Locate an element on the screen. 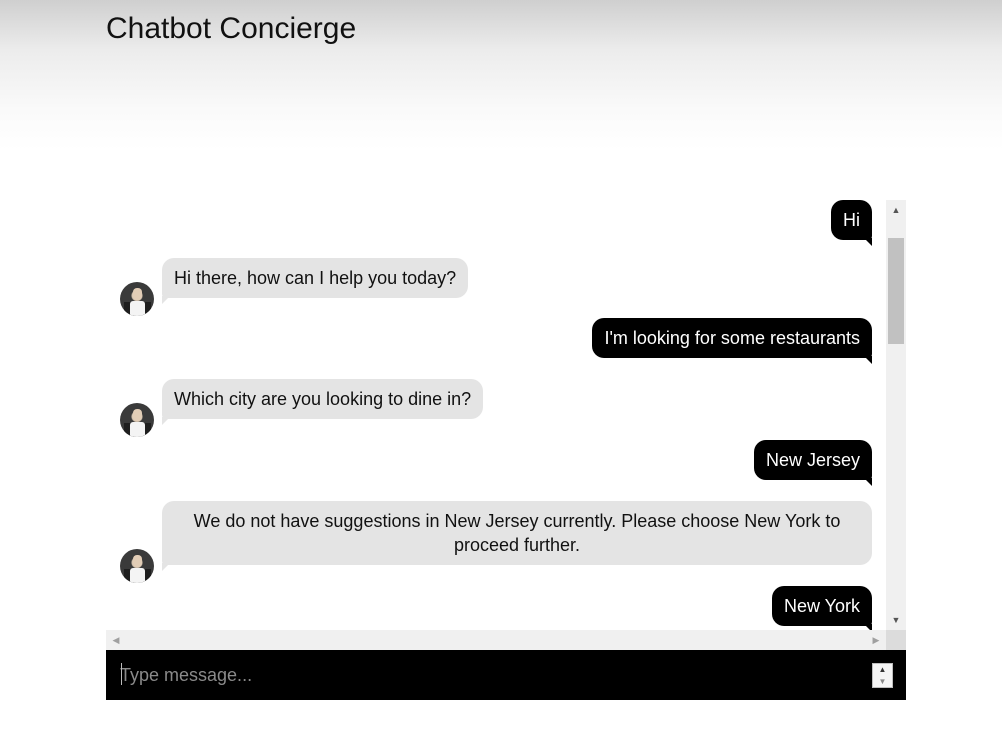  app-title: Chatbot Concierge is located at coordinates (231, 28).